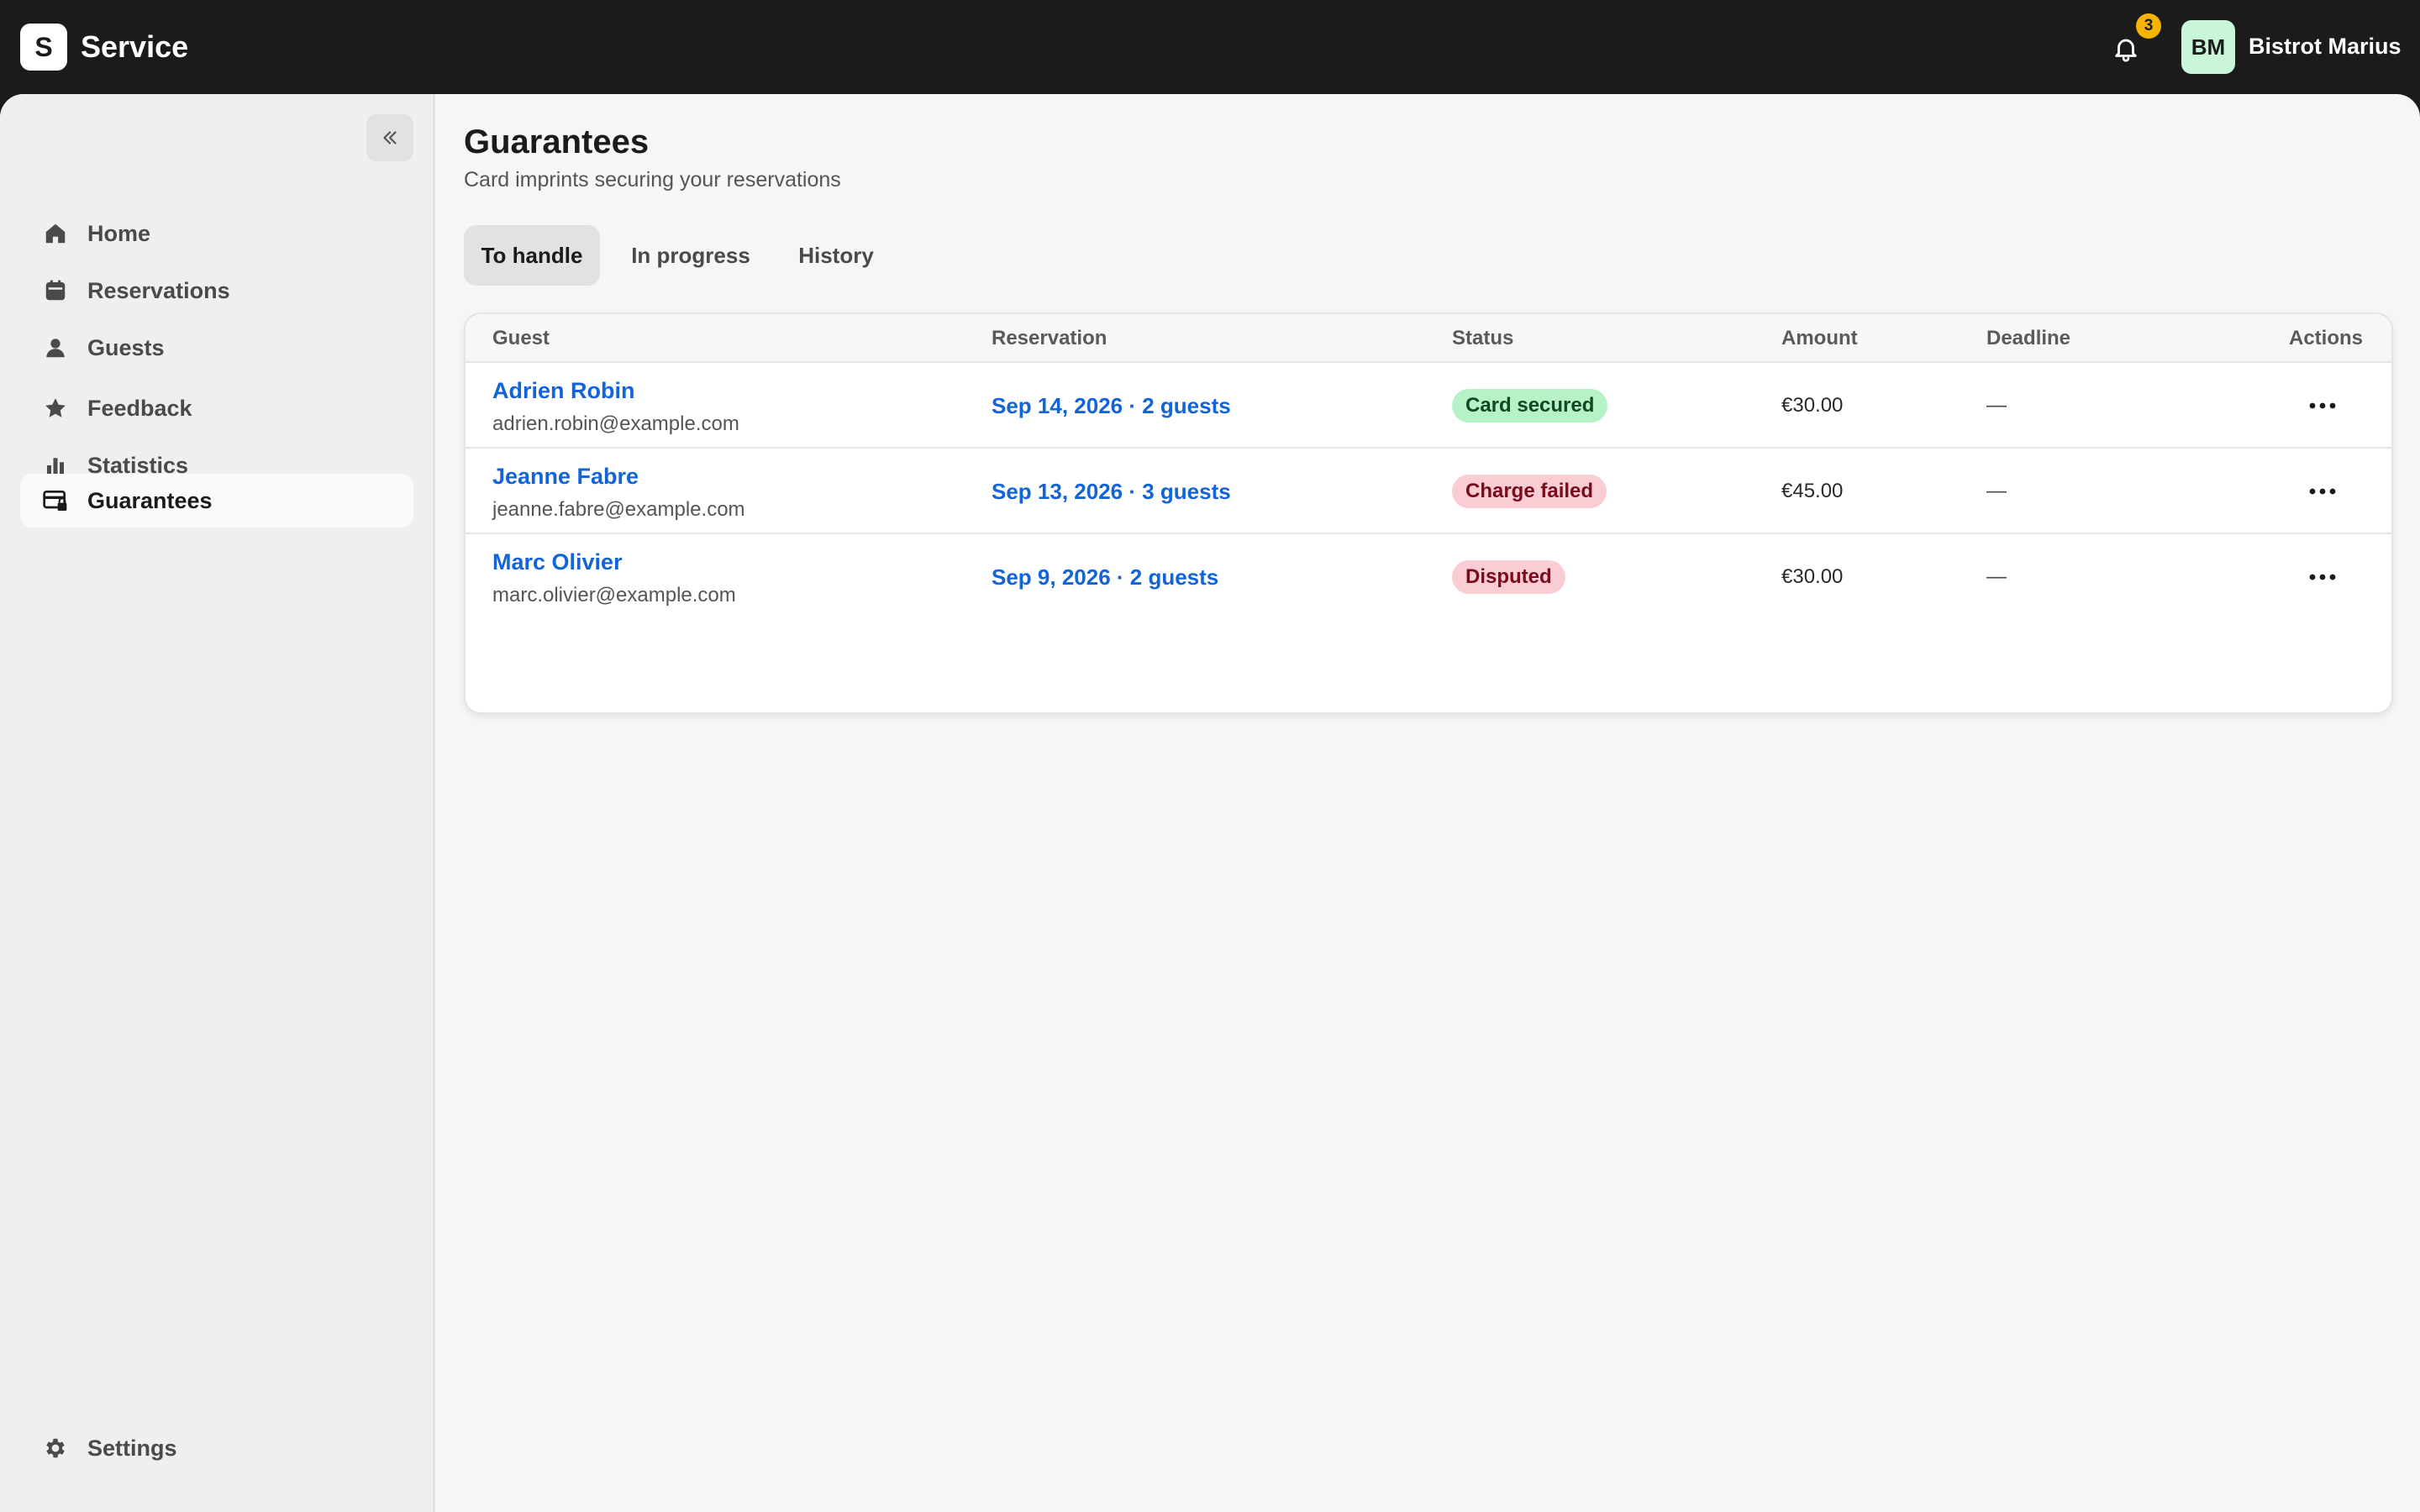 Image resolution: width=2420 pixels, height=1512 pixels. I want to click on bell-icon, so click(2126, 50).